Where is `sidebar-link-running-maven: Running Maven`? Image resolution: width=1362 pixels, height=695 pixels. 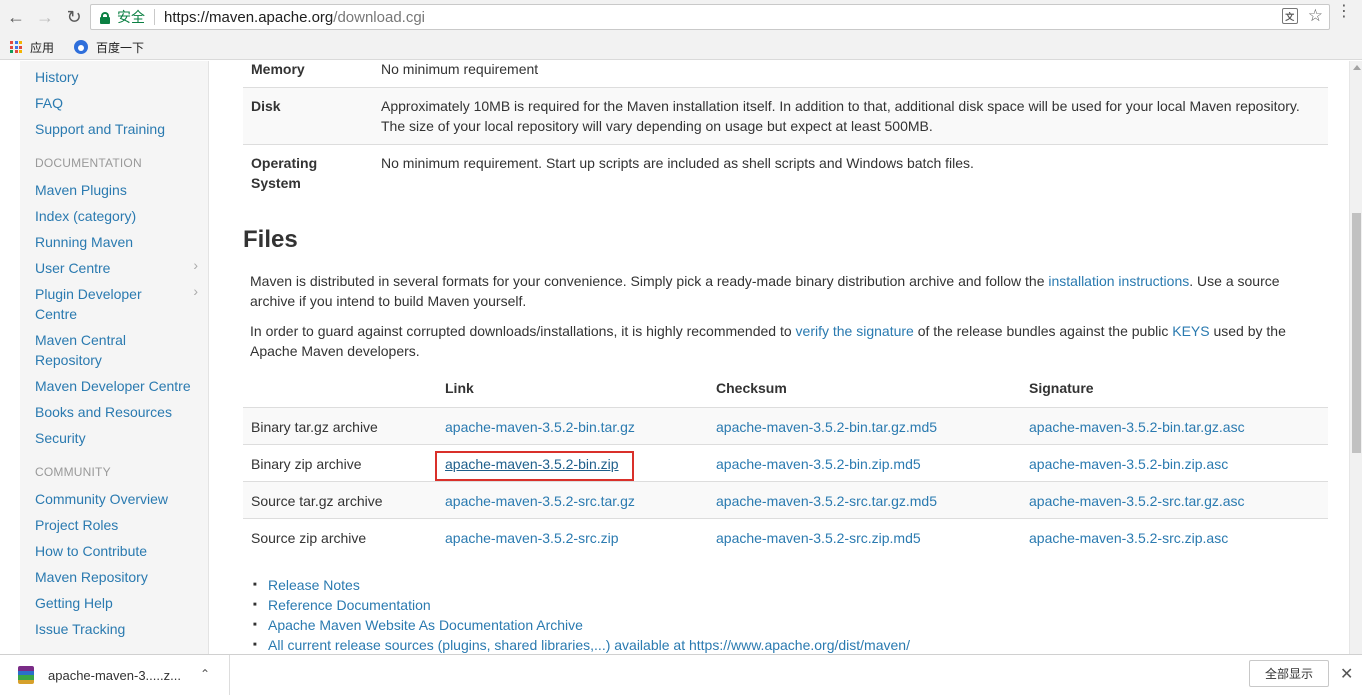
sidebar-link-running-maven: Running Maven is located at coordinates (120, 242).